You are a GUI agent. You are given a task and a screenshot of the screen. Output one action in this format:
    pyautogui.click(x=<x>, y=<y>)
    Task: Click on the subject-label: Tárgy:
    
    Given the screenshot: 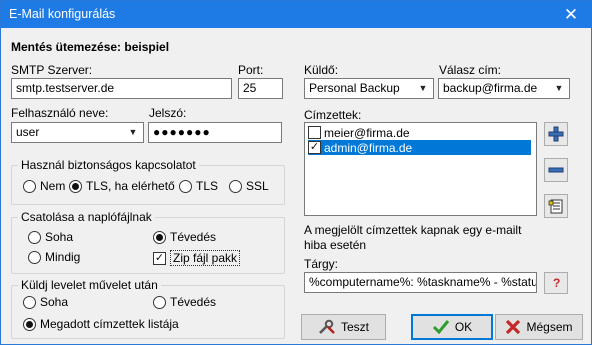 What is the action you would take?
    pyautogui.click(x=321, y=264)
    